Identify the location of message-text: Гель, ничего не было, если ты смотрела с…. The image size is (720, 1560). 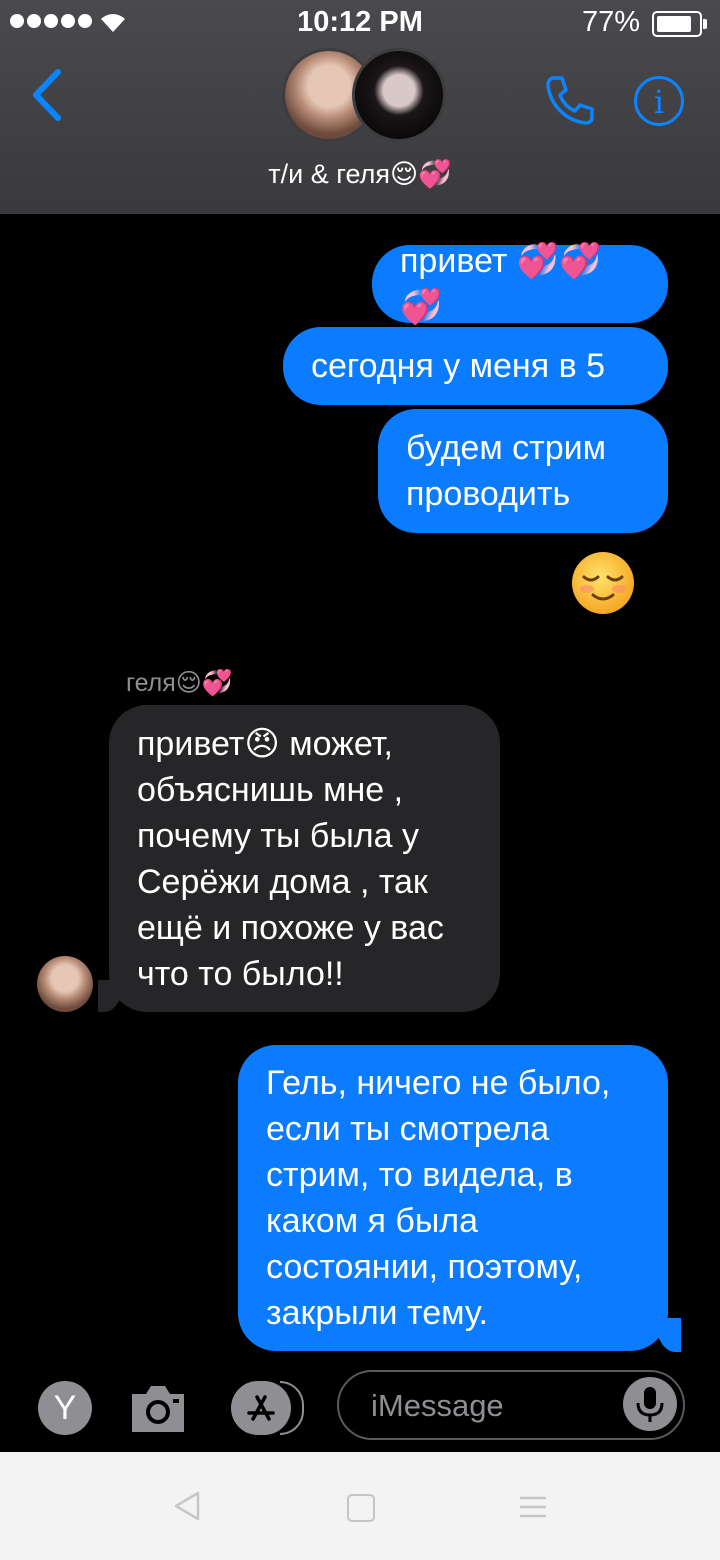
(438, 1198).